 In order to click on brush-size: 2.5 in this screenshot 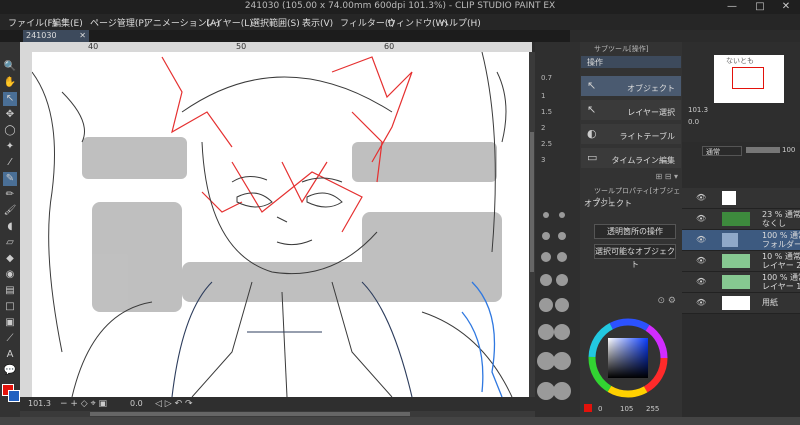, I will do `click(548, 144)`.